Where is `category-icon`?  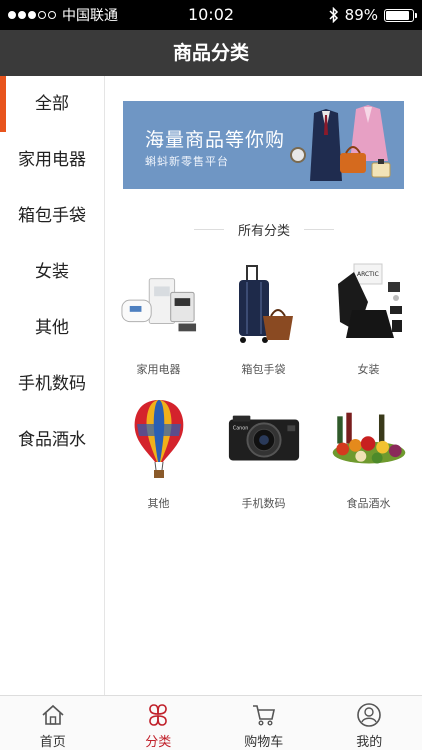
category-icon is located at coordinates (158, 715).